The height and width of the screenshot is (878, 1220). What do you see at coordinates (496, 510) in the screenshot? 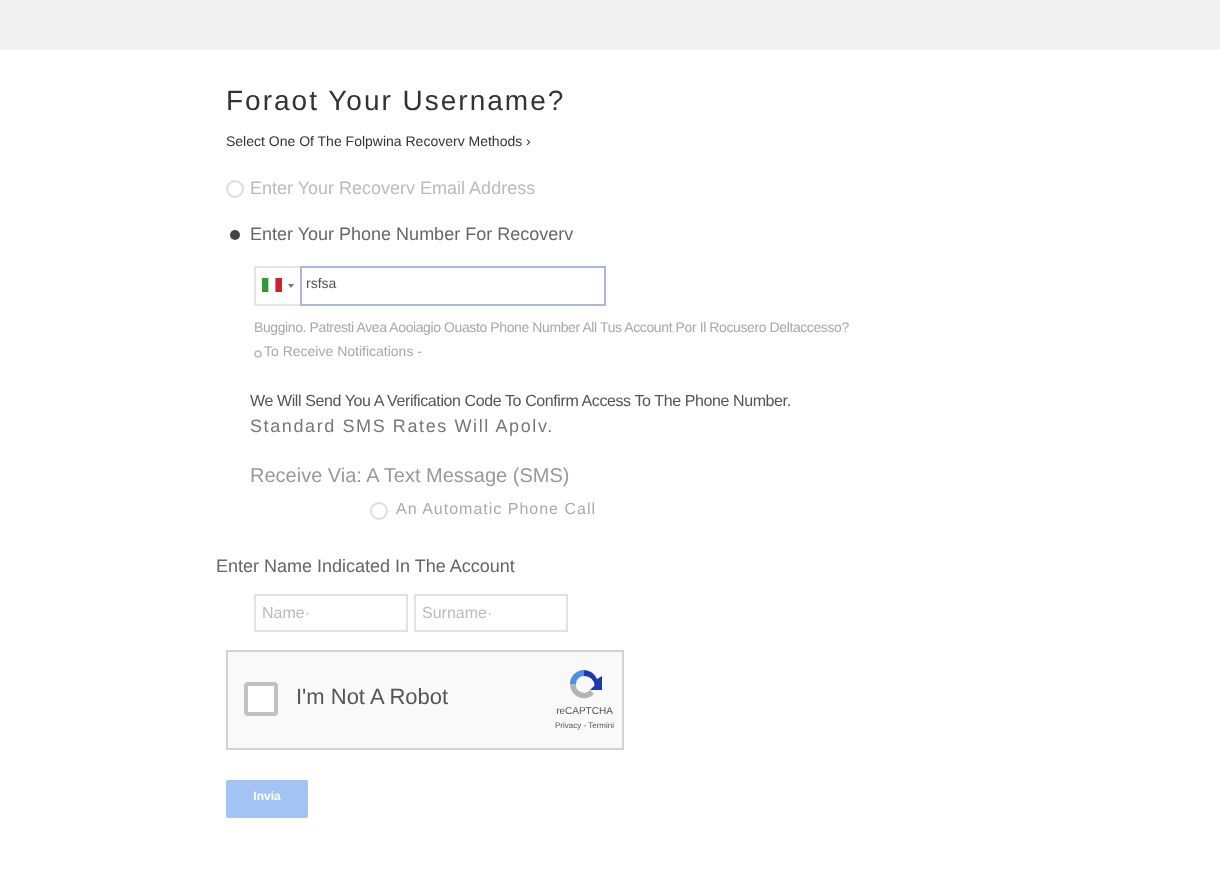
I see `radio-label: An Automatic Phone Call` at bounding box center [496, 510].